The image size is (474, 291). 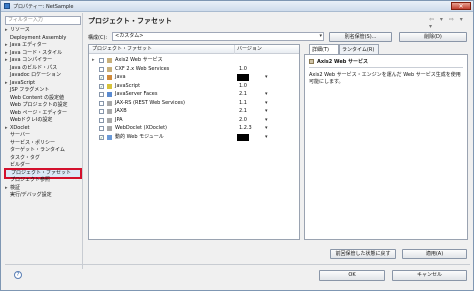 I want to click on facet-row: ▸ Axis2 Web サービス, so click(x=194, y=60).